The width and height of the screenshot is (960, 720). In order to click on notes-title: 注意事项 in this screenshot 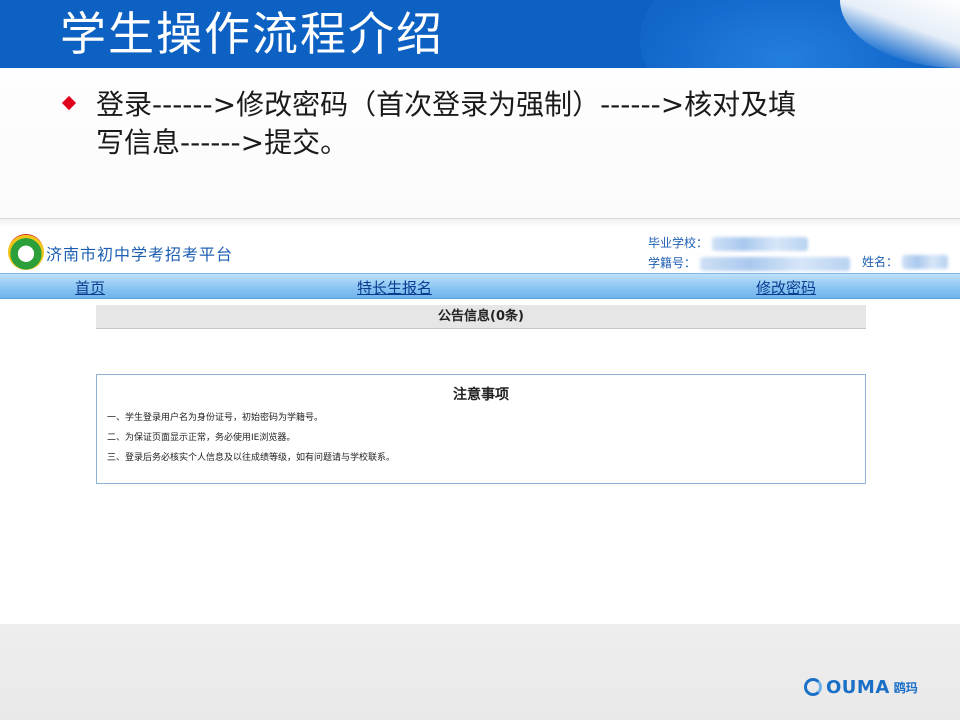, I will do `click(481, 395)`.